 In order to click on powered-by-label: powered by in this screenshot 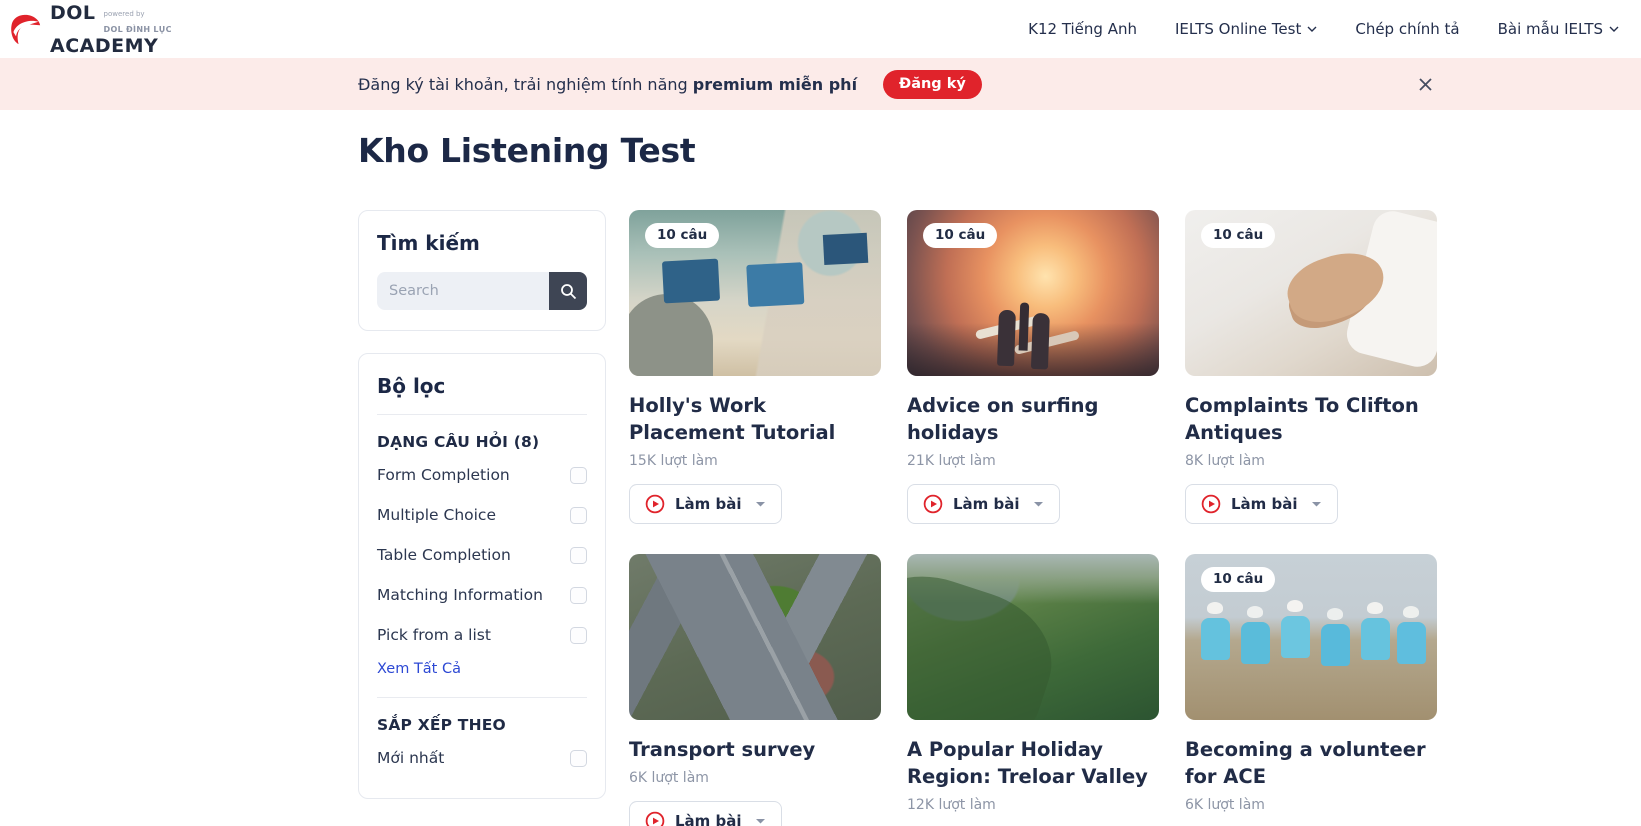, I will do `click(124, 13)`.